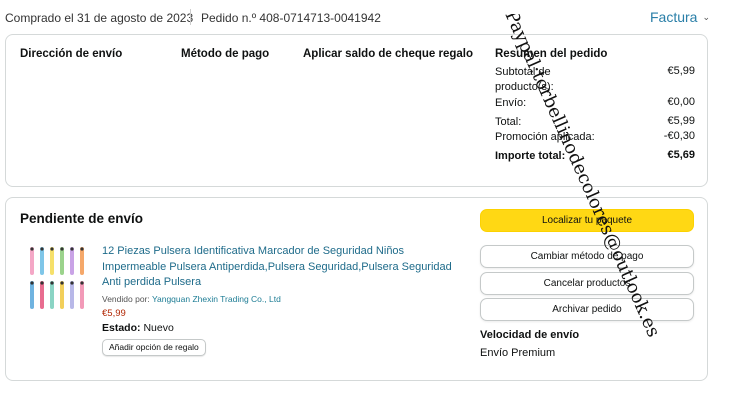  I want to click on gift-balance-heading: Aplicar saldo de cheque regalo, so click(388, 54).